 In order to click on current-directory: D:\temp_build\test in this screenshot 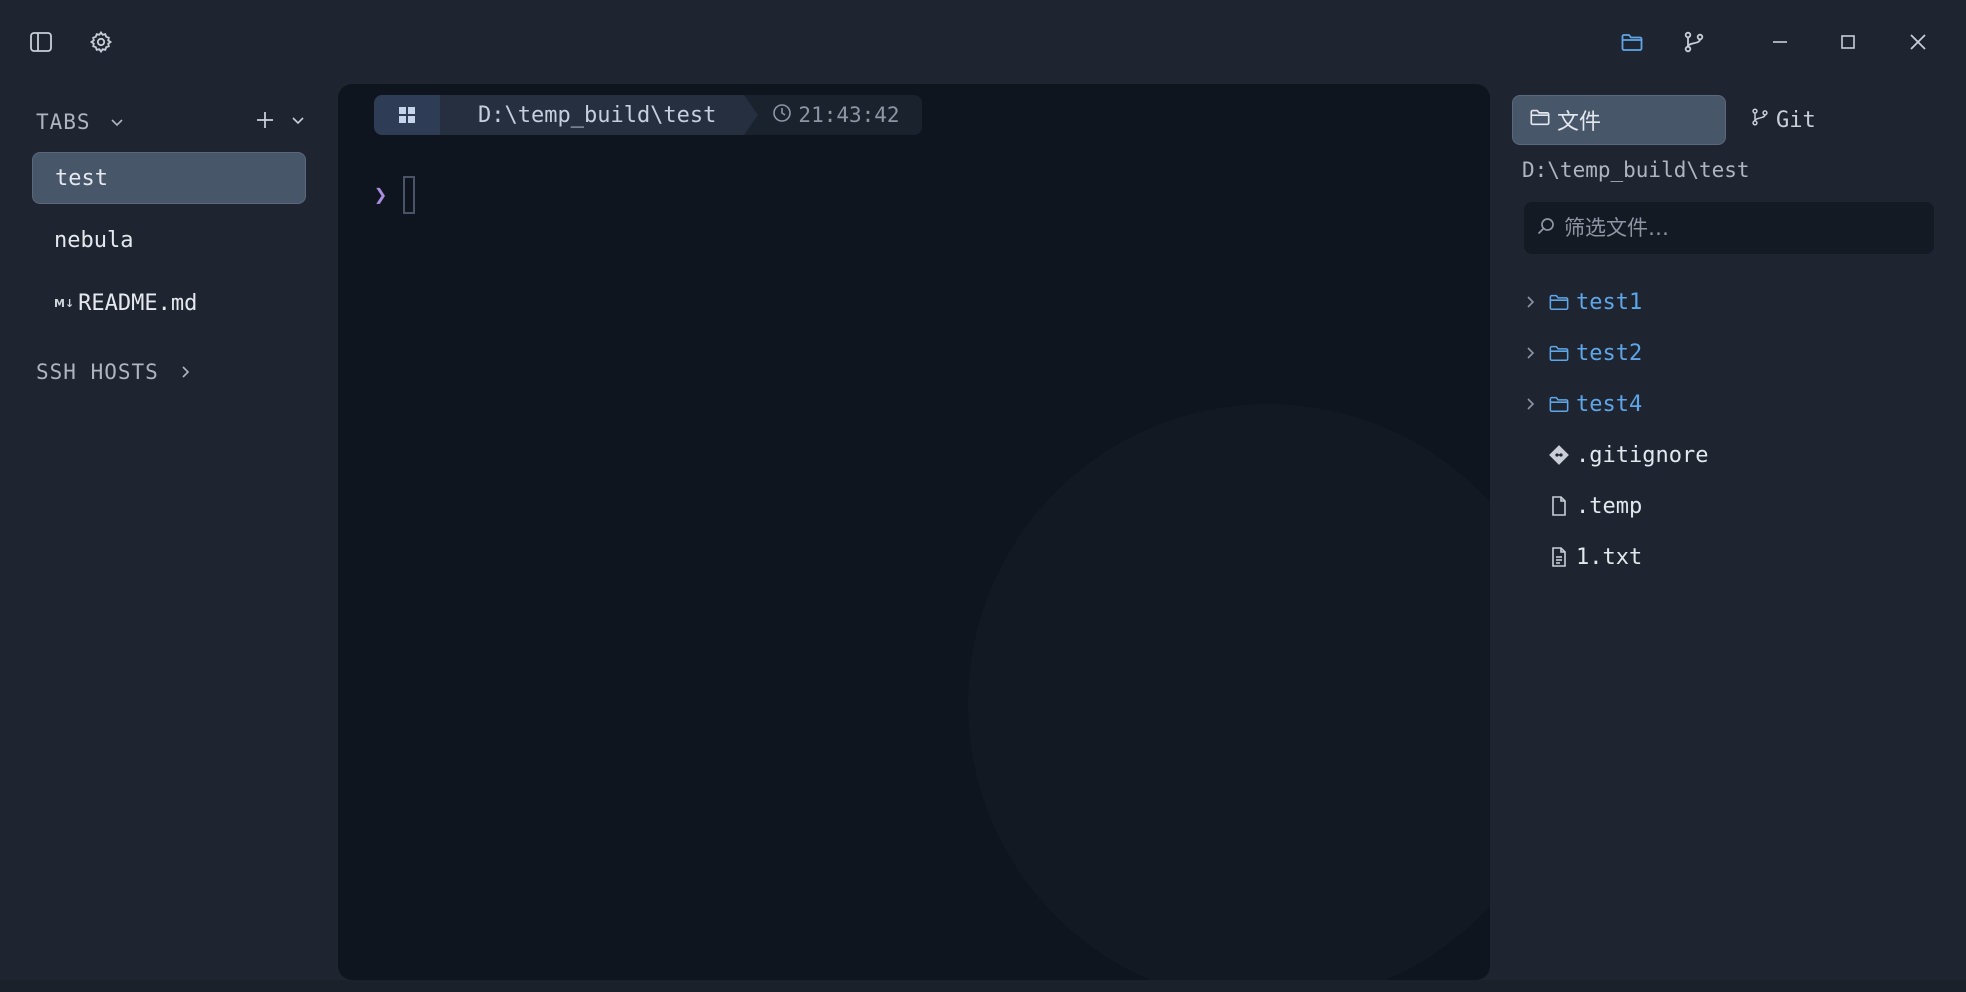, I will do `click(1636, 170)`.